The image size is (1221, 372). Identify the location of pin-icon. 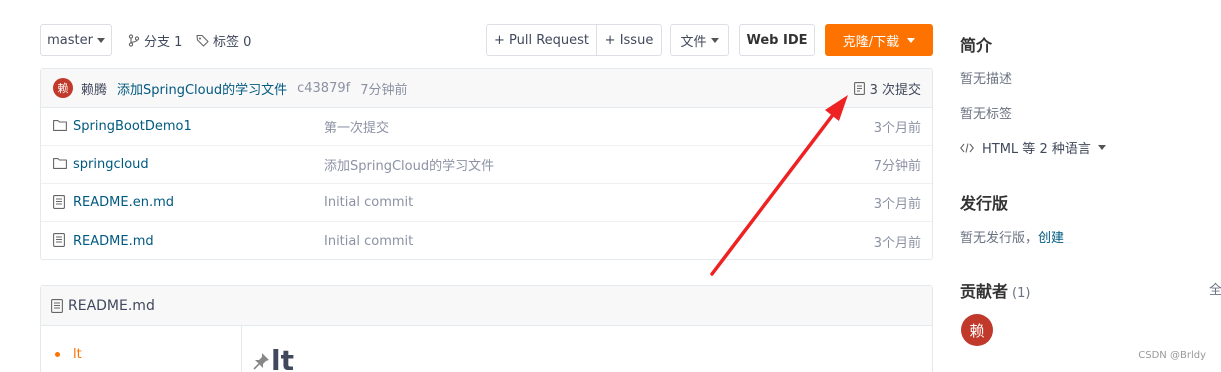
(262, 361).